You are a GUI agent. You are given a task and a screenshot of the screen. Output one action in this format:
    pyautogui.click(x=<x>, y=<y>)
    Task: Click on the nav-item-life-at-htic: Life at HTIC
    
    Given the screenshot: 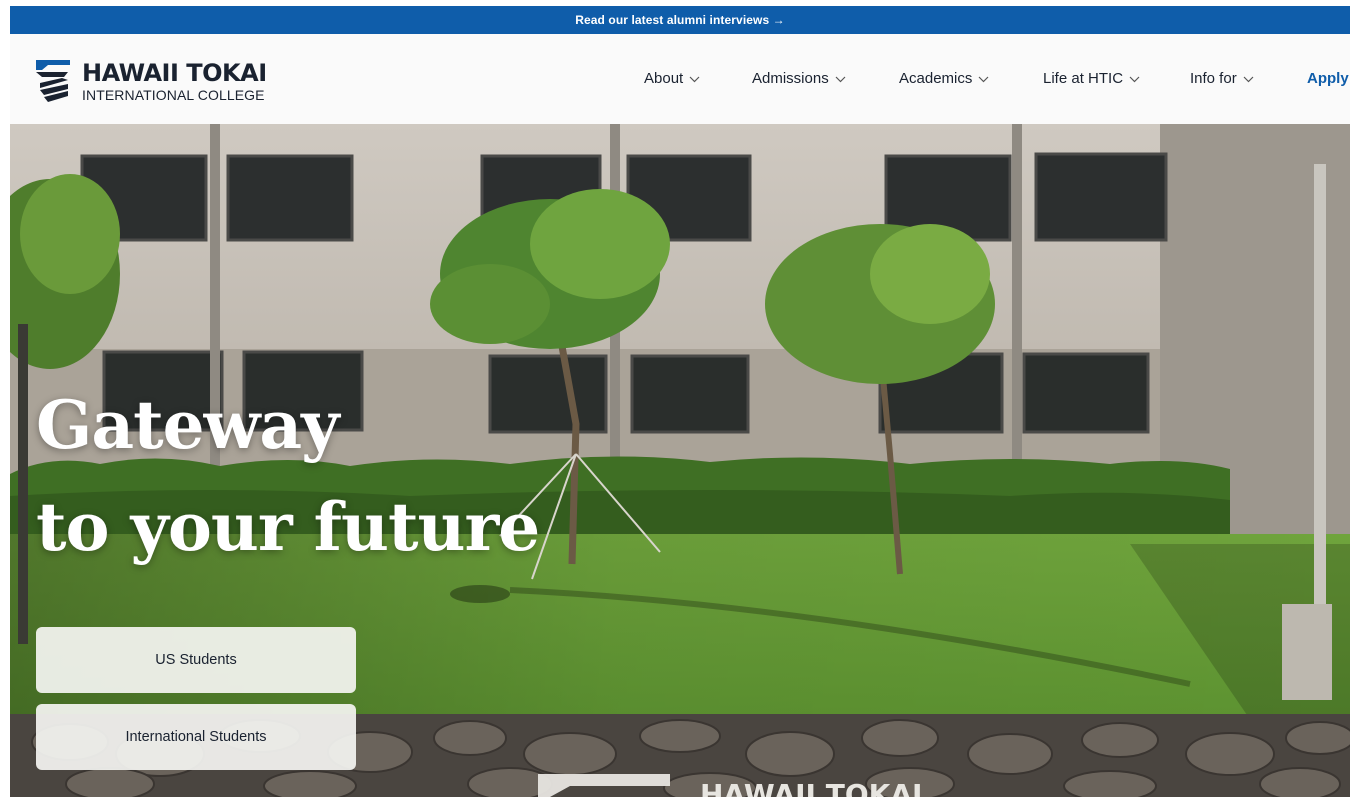 What is the action you would take?
    pyautogui.click(x=1091, y=78)
    